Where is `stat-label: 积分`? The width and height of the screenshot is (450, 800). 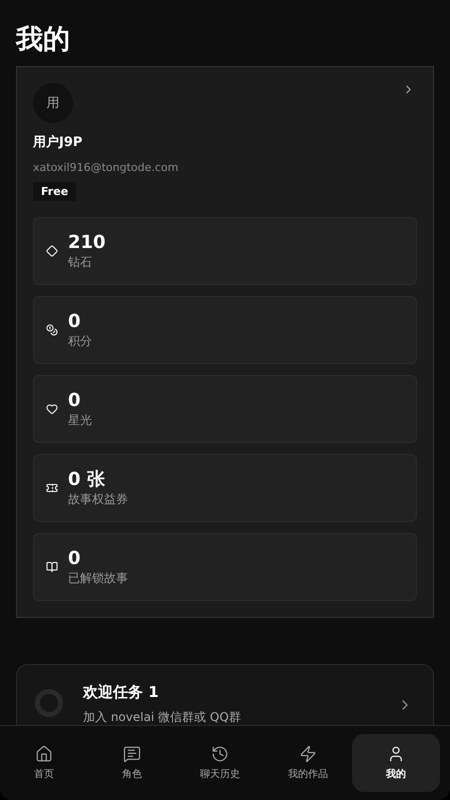 stat-label: 积分 is located at coordinates (80, 341).